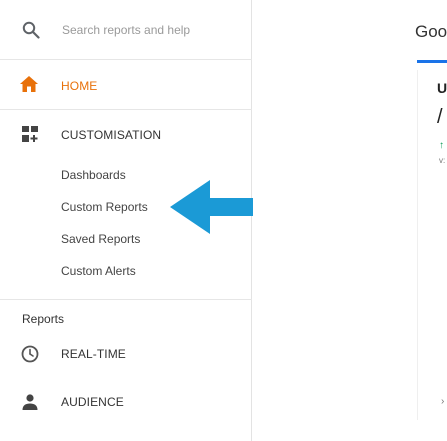 This screenshot has width=447, height=441. I want to click on sidebar-item-real-time: REAL-TIME, so click(126, 354).